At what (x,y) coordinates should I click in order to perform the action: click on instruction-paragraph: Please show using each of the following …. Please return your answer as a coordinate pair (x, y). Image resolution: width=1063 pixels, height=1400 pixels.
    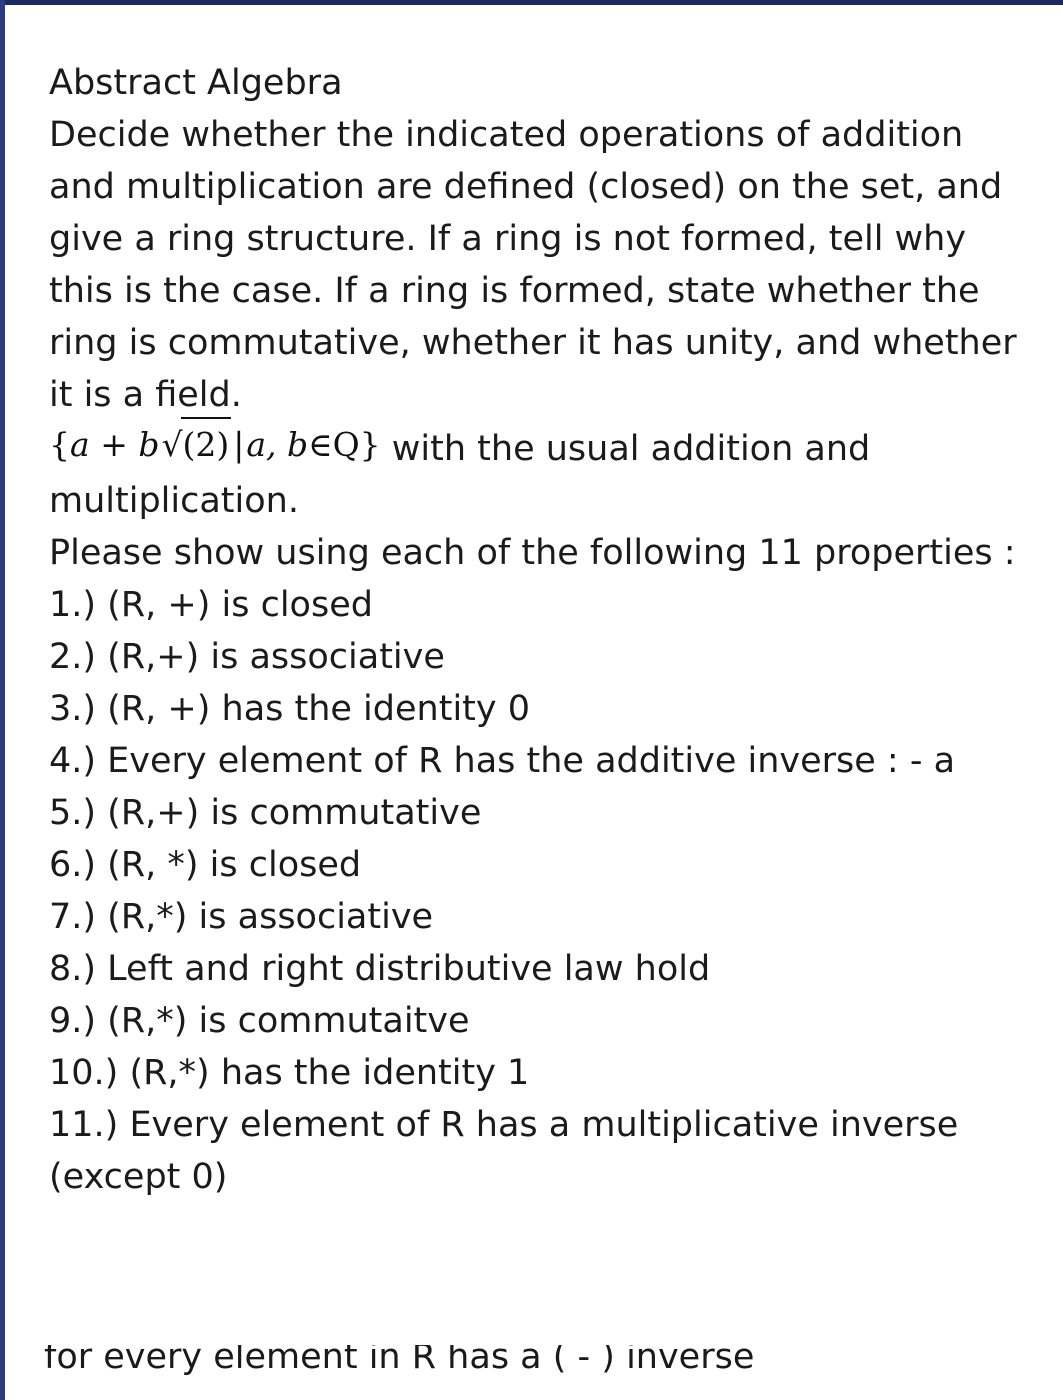
    Looking at the image, I should click on (532, 553).